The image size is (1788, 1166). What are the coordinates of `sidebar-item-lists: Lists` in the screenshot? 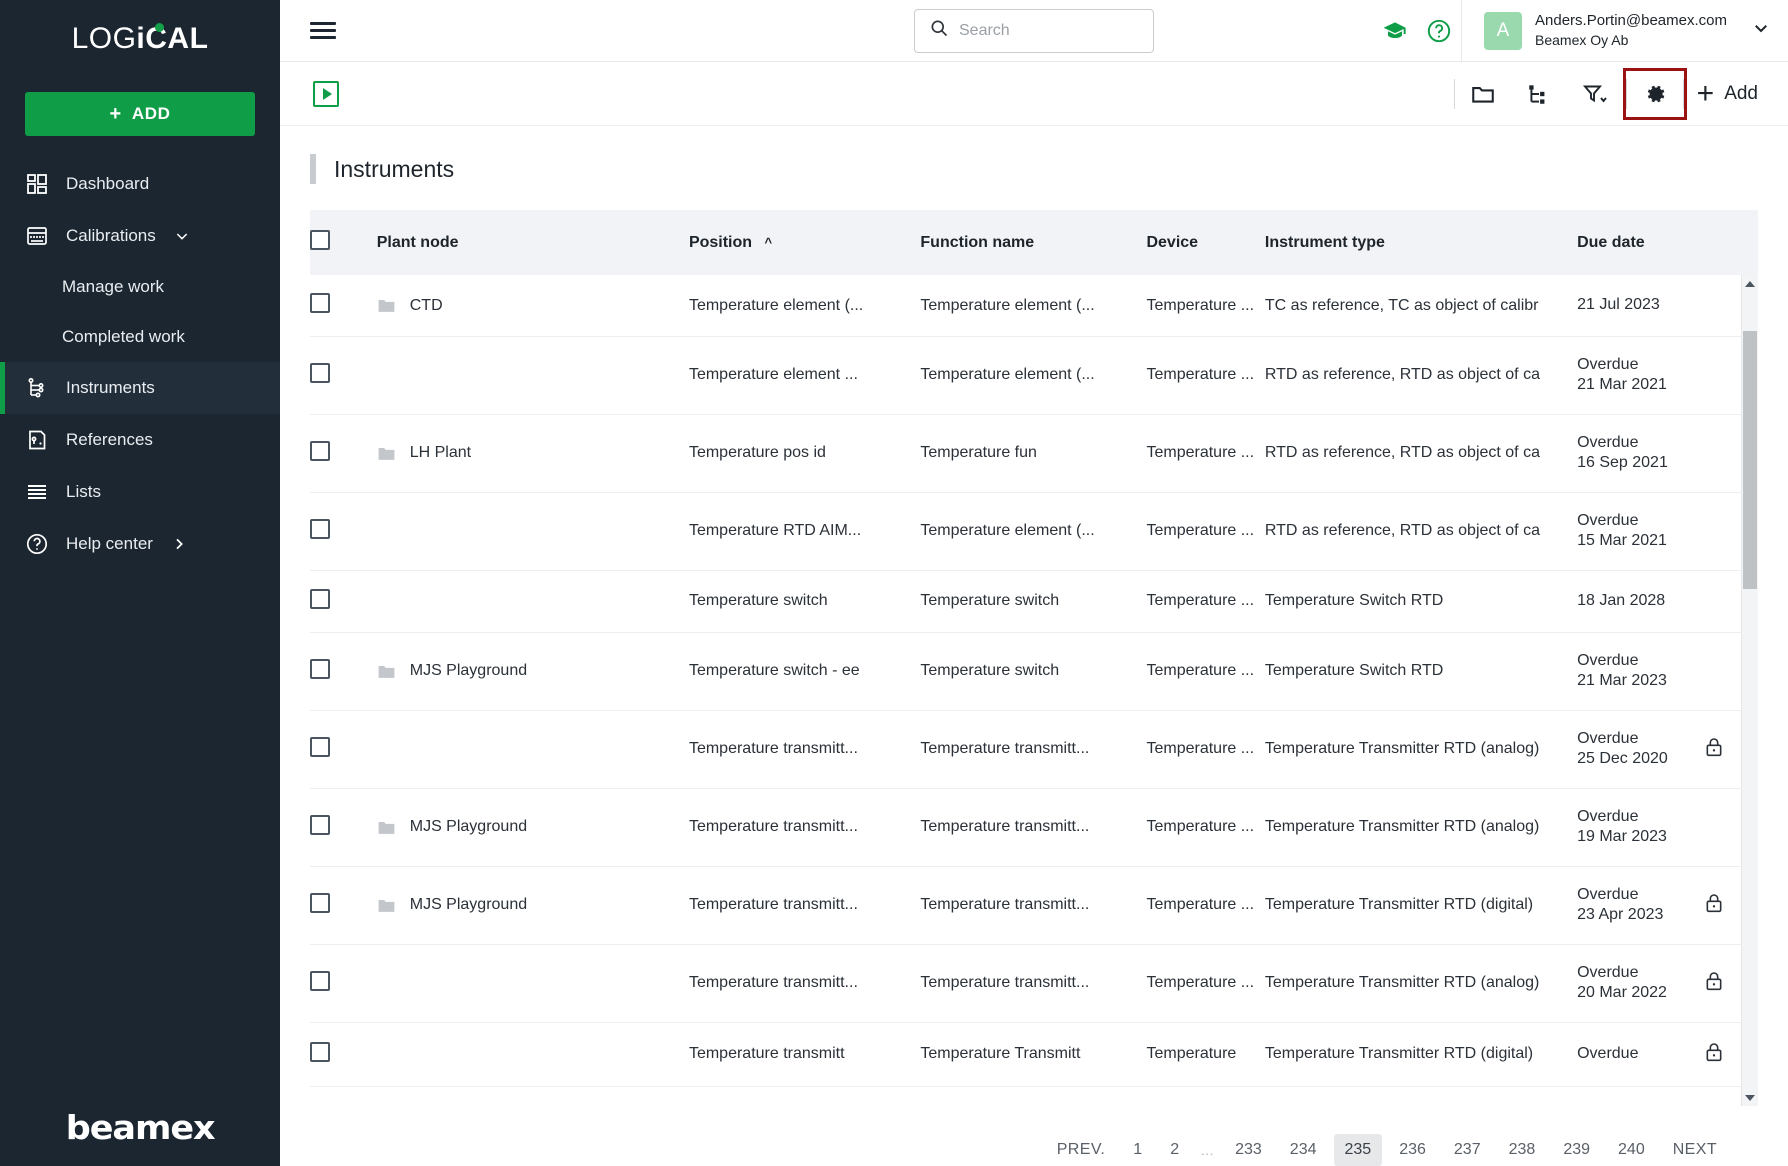 It's located at (140, 492).